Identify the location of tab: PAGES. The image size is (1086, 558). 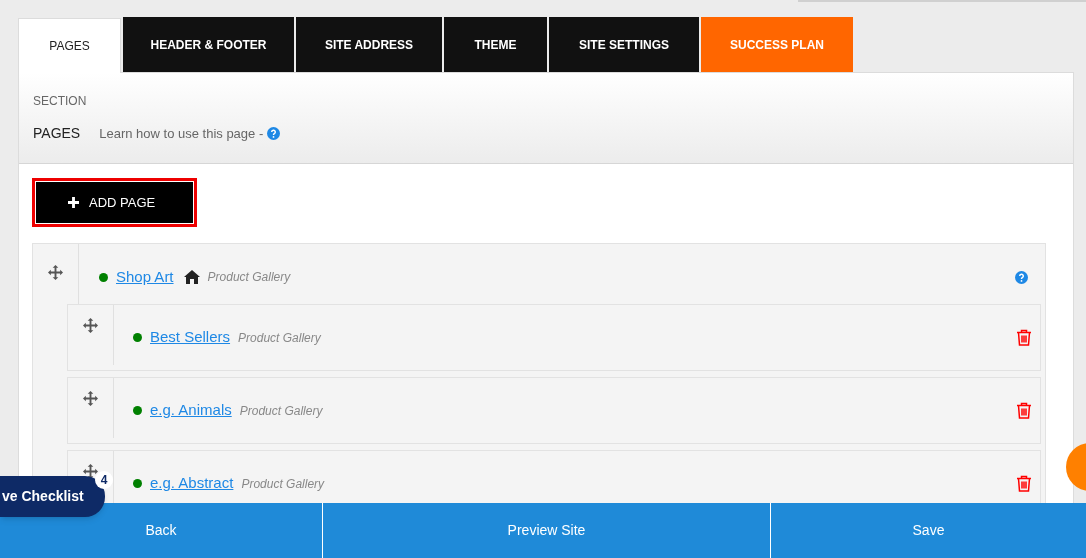
(69, 45).